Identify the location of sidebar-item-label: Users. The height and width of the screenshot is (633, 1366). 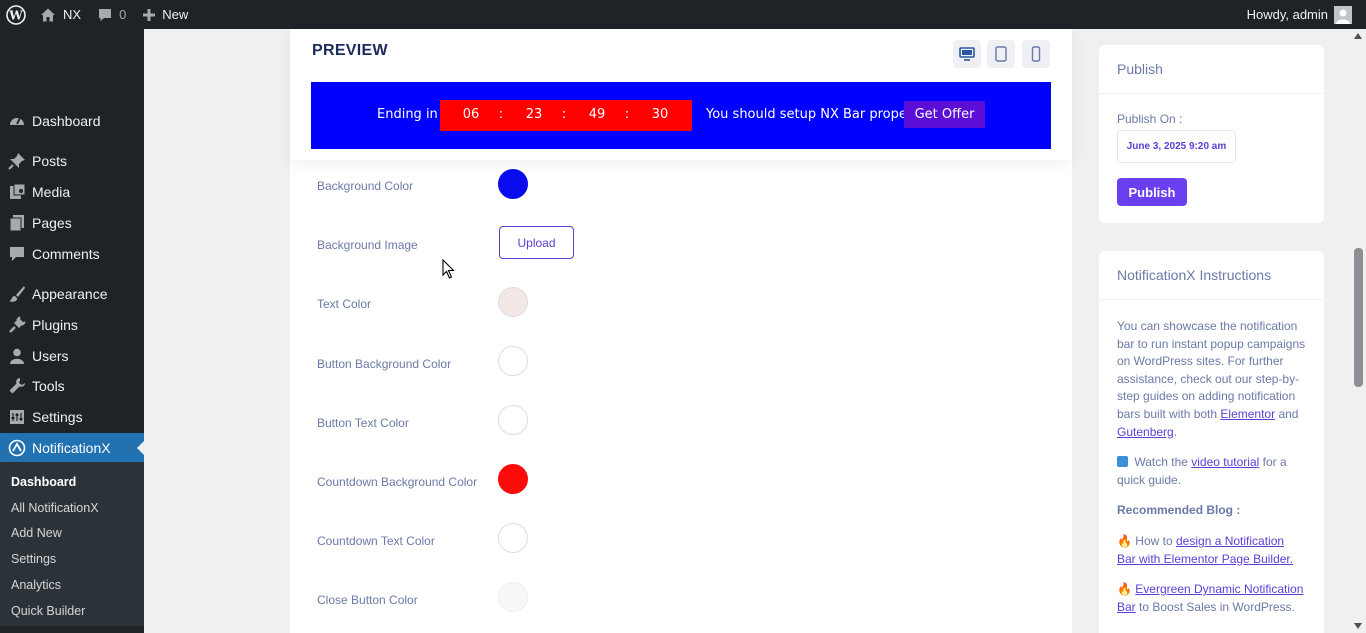
(50, 356).